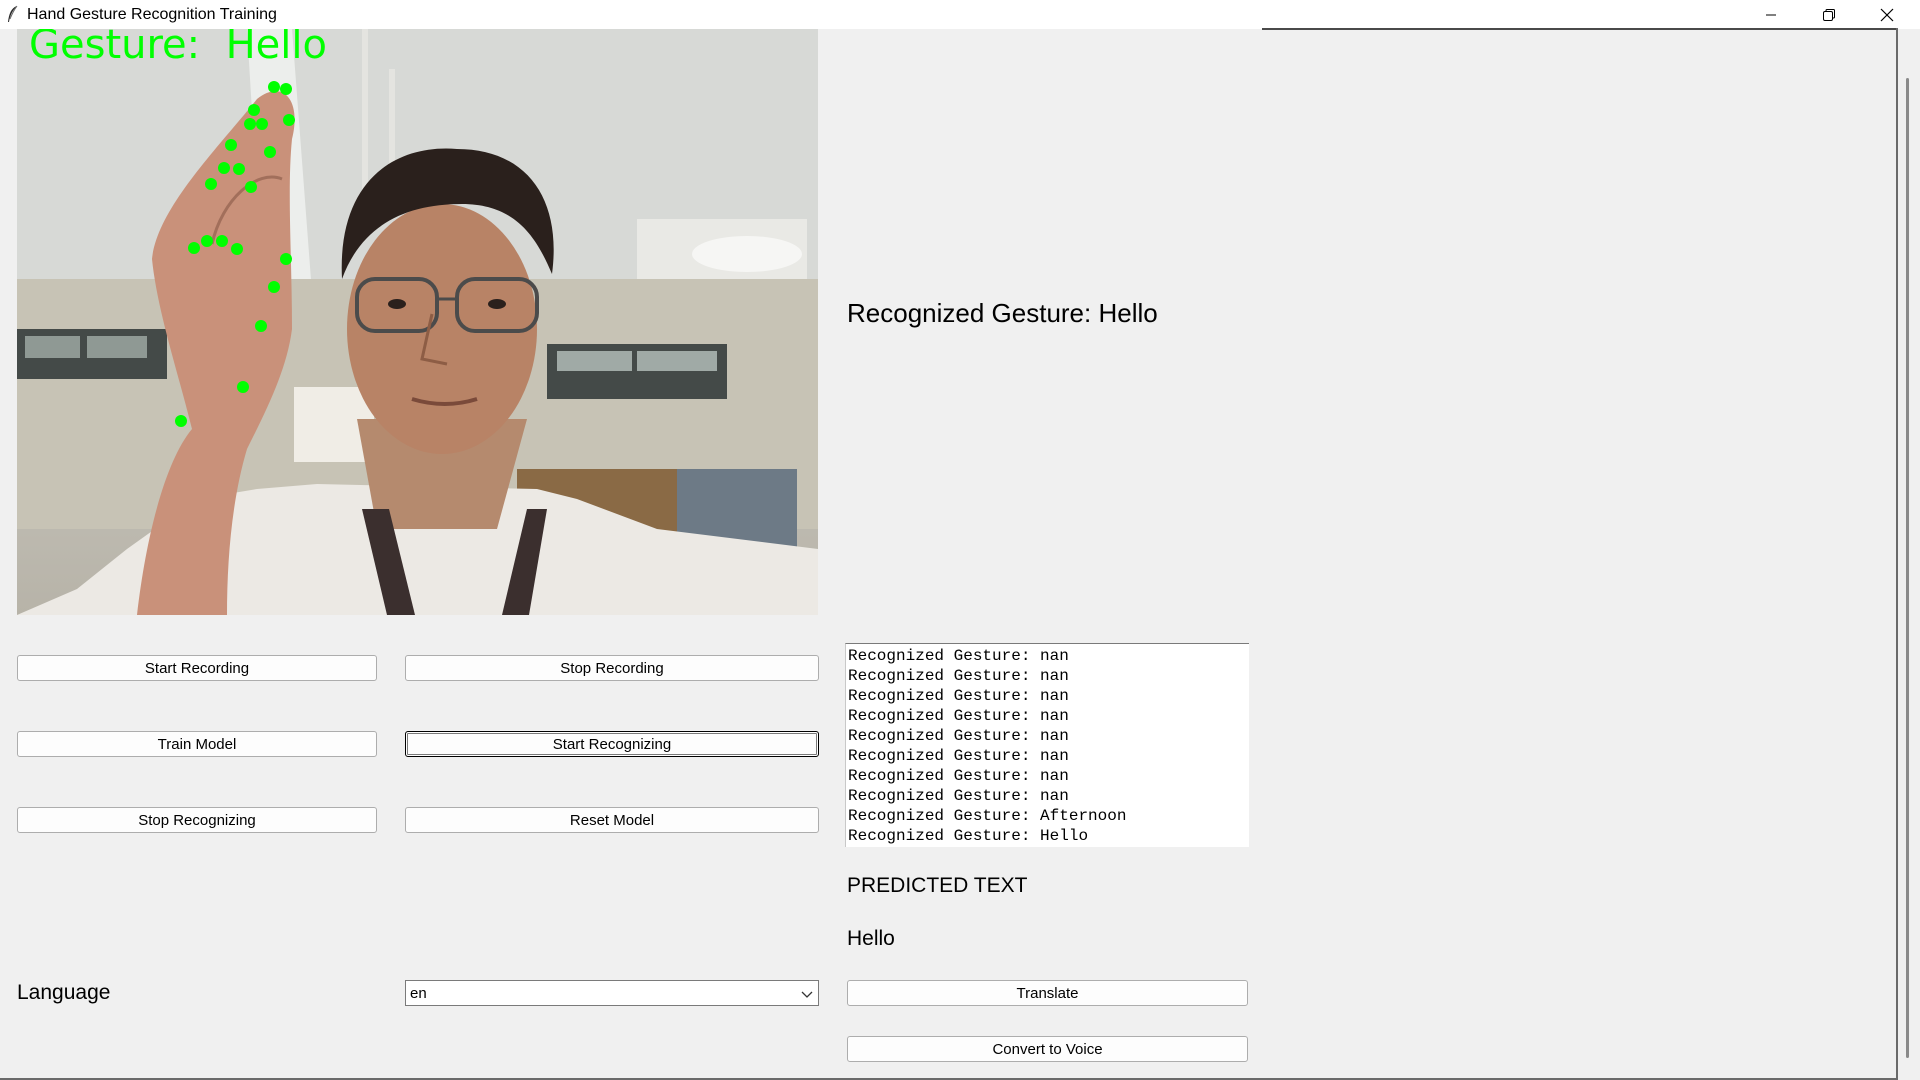 The height and width of the screenshot is (1080, 1920). I want to click on feather-app-icon, so click(13, 13).